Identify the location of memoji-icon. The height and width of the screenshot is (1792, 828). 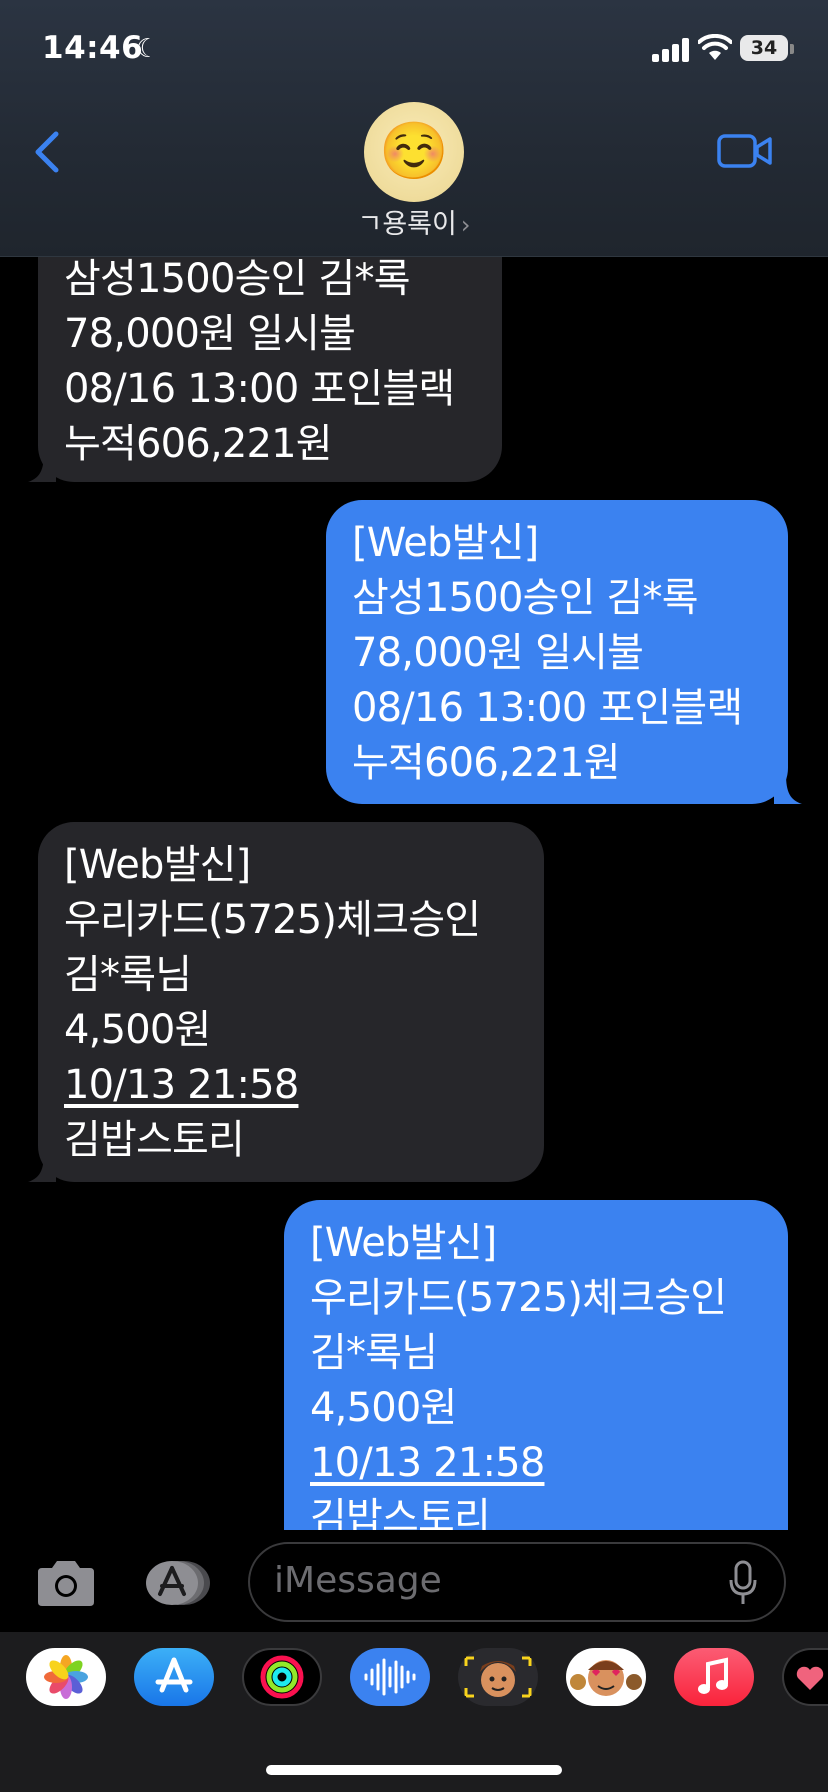
(498, 1677).